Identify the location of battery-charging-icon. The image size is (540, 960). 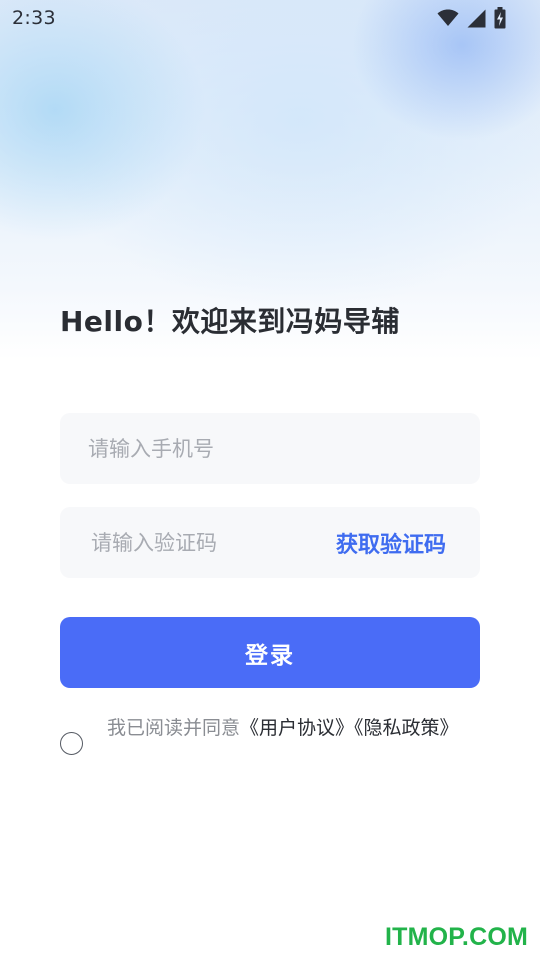
(500, 18).